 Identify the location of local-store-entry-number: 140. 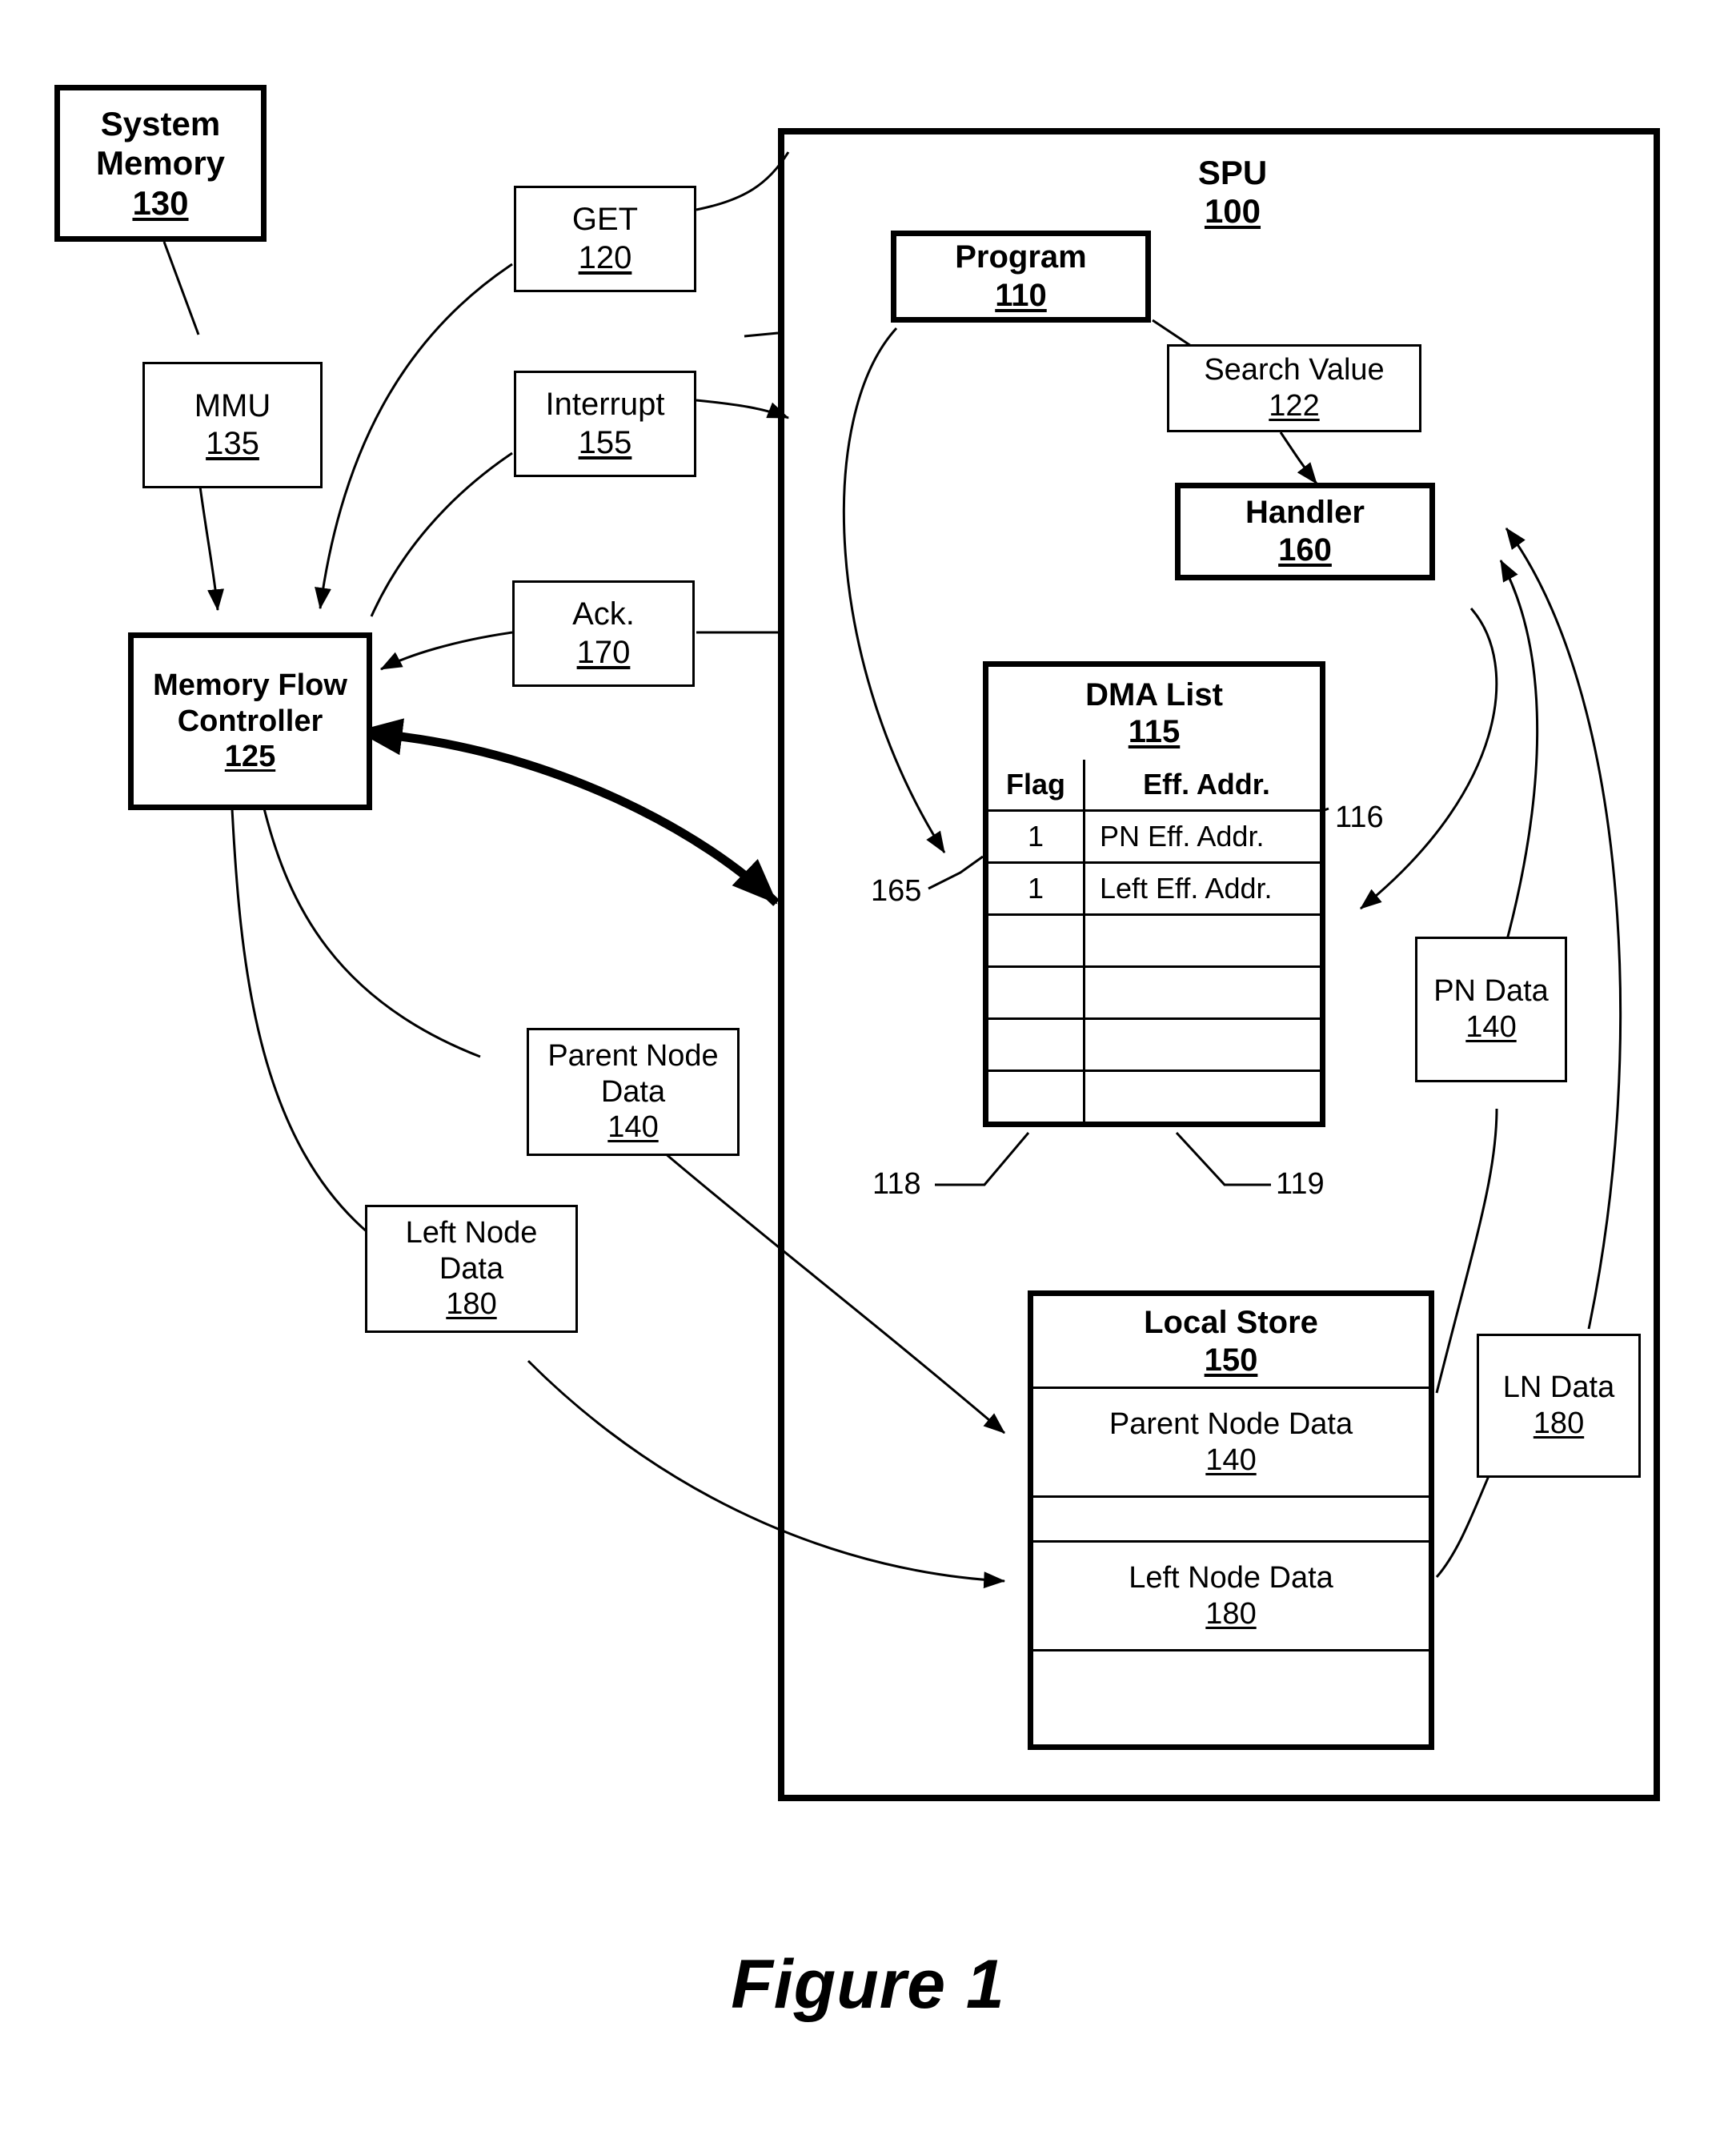
(1231, 1460).